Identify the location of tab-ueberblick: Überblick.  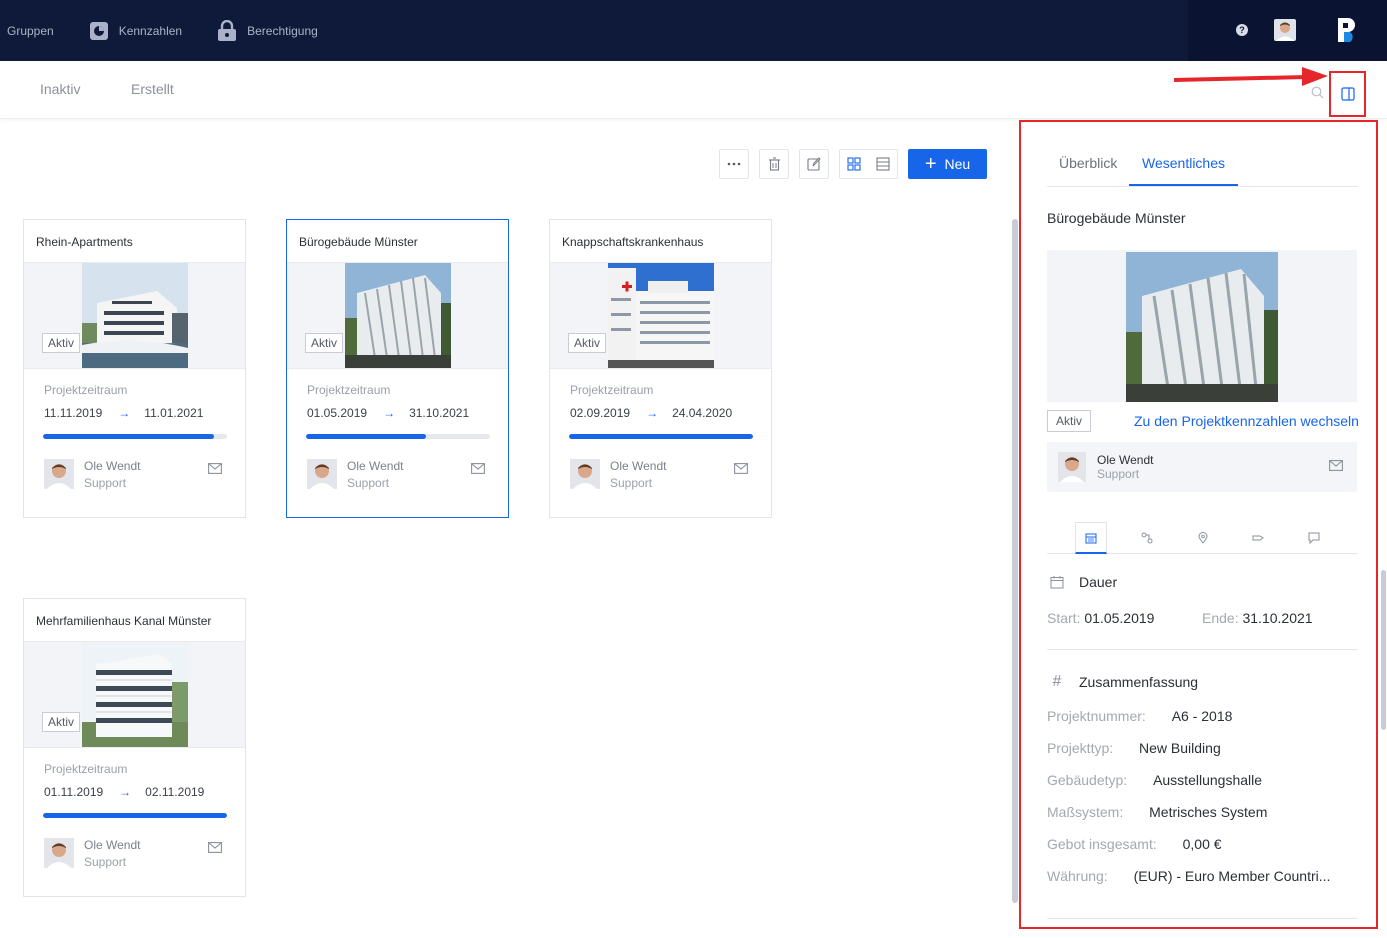
(1088, 163).